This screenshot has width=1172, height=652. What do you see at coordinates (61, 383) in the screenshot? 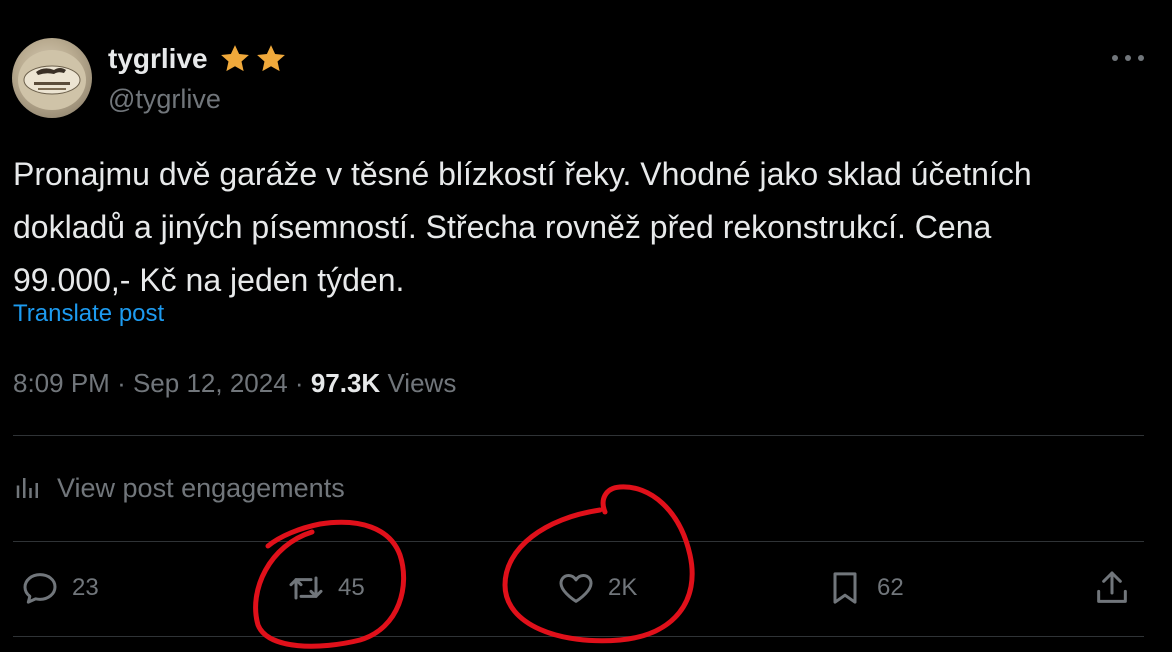
I see `post-time: 8:09 PM` at bounding box center [61, 383].